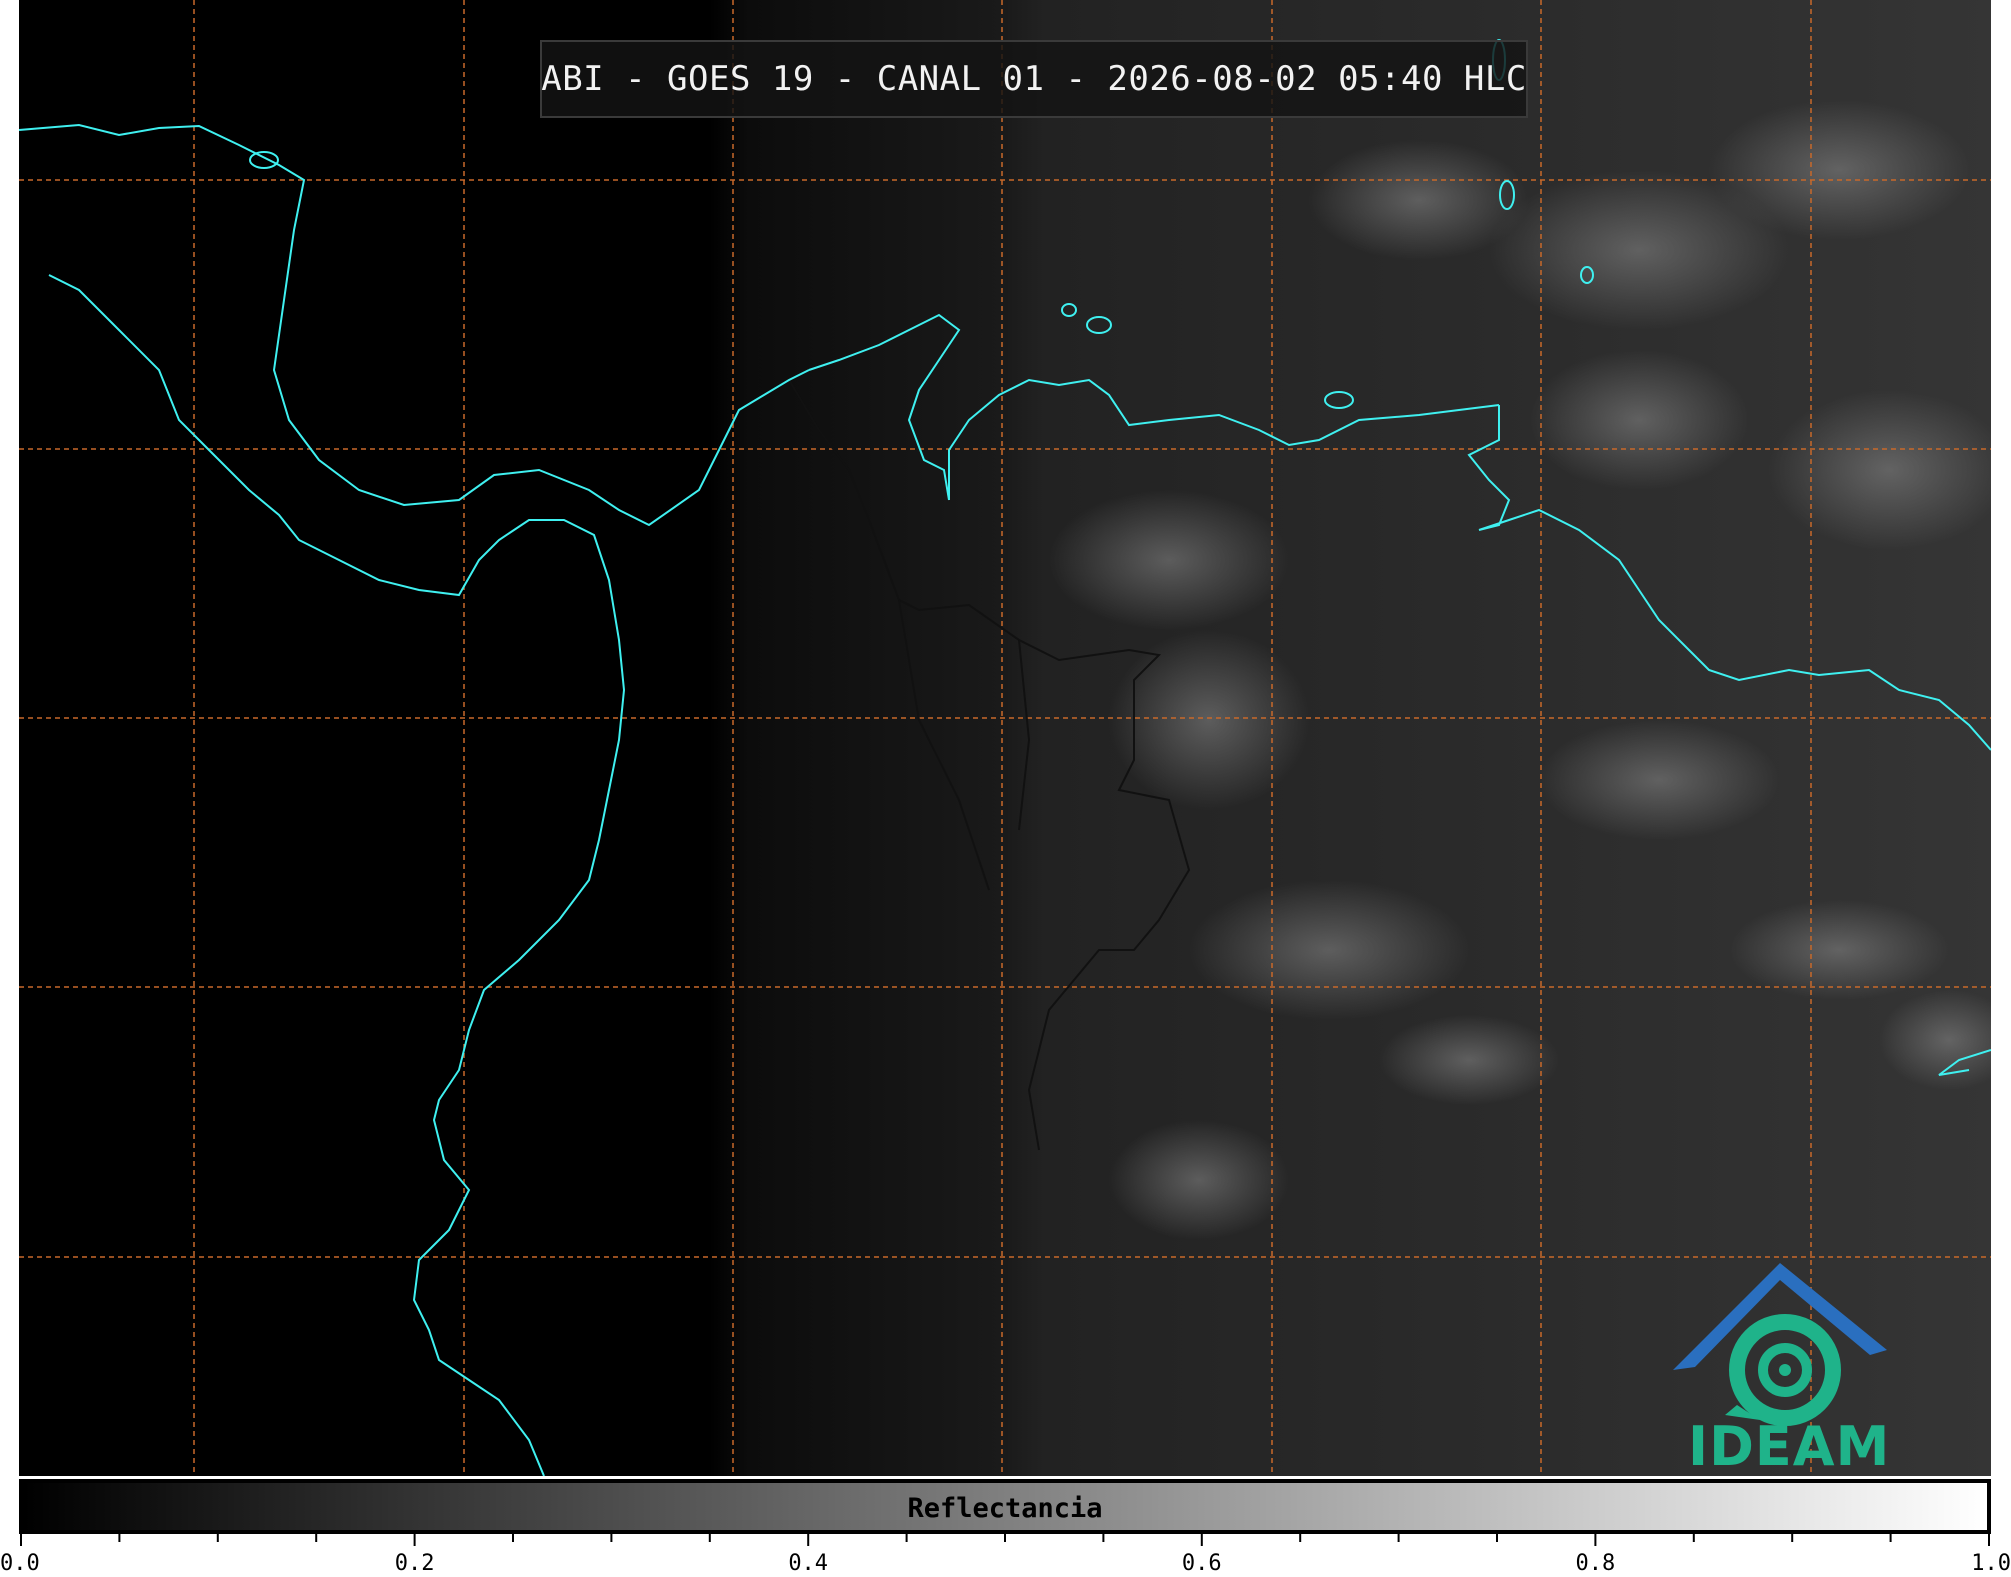 This screenshot has height=1577, width=2011. Describe the element at coordinates (1596, 1563) in the screenshot. I see `colorbar-tick-label: 0.8` at that location.